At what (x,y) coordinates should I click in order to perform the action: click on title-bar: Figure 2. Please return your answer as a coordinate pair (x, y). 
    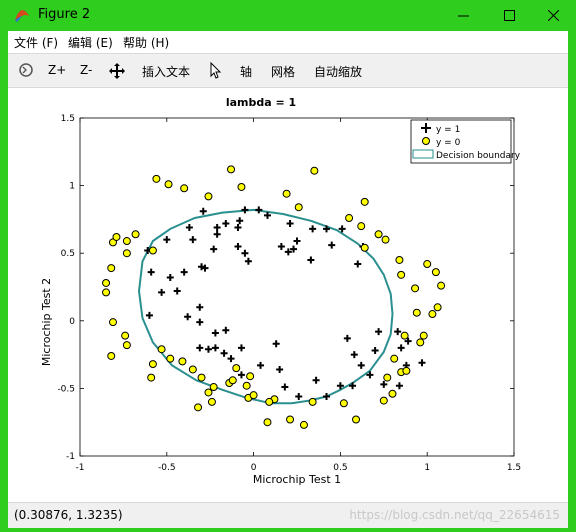
    Looking at the image, I should click on (288, 15).